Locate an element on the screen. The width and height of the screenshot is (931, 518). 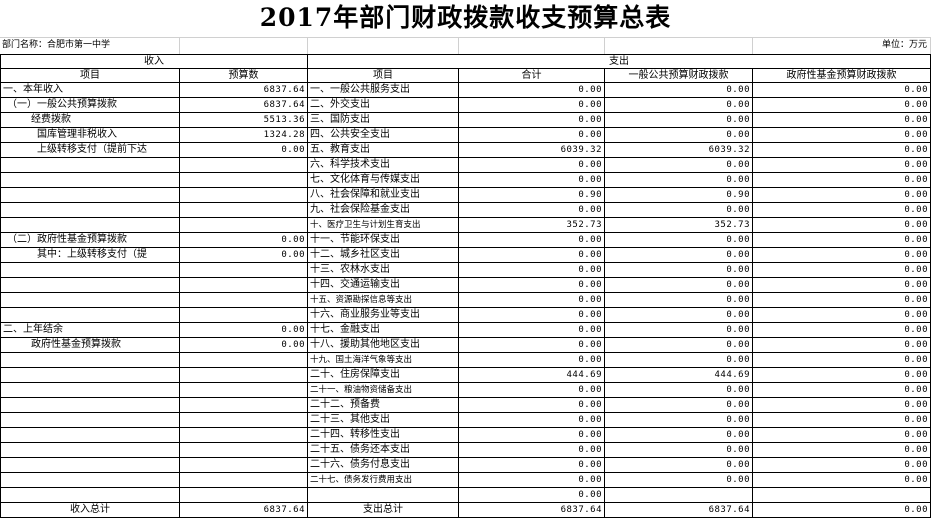
total-header: 合计 is located at coordinates (531, 75).